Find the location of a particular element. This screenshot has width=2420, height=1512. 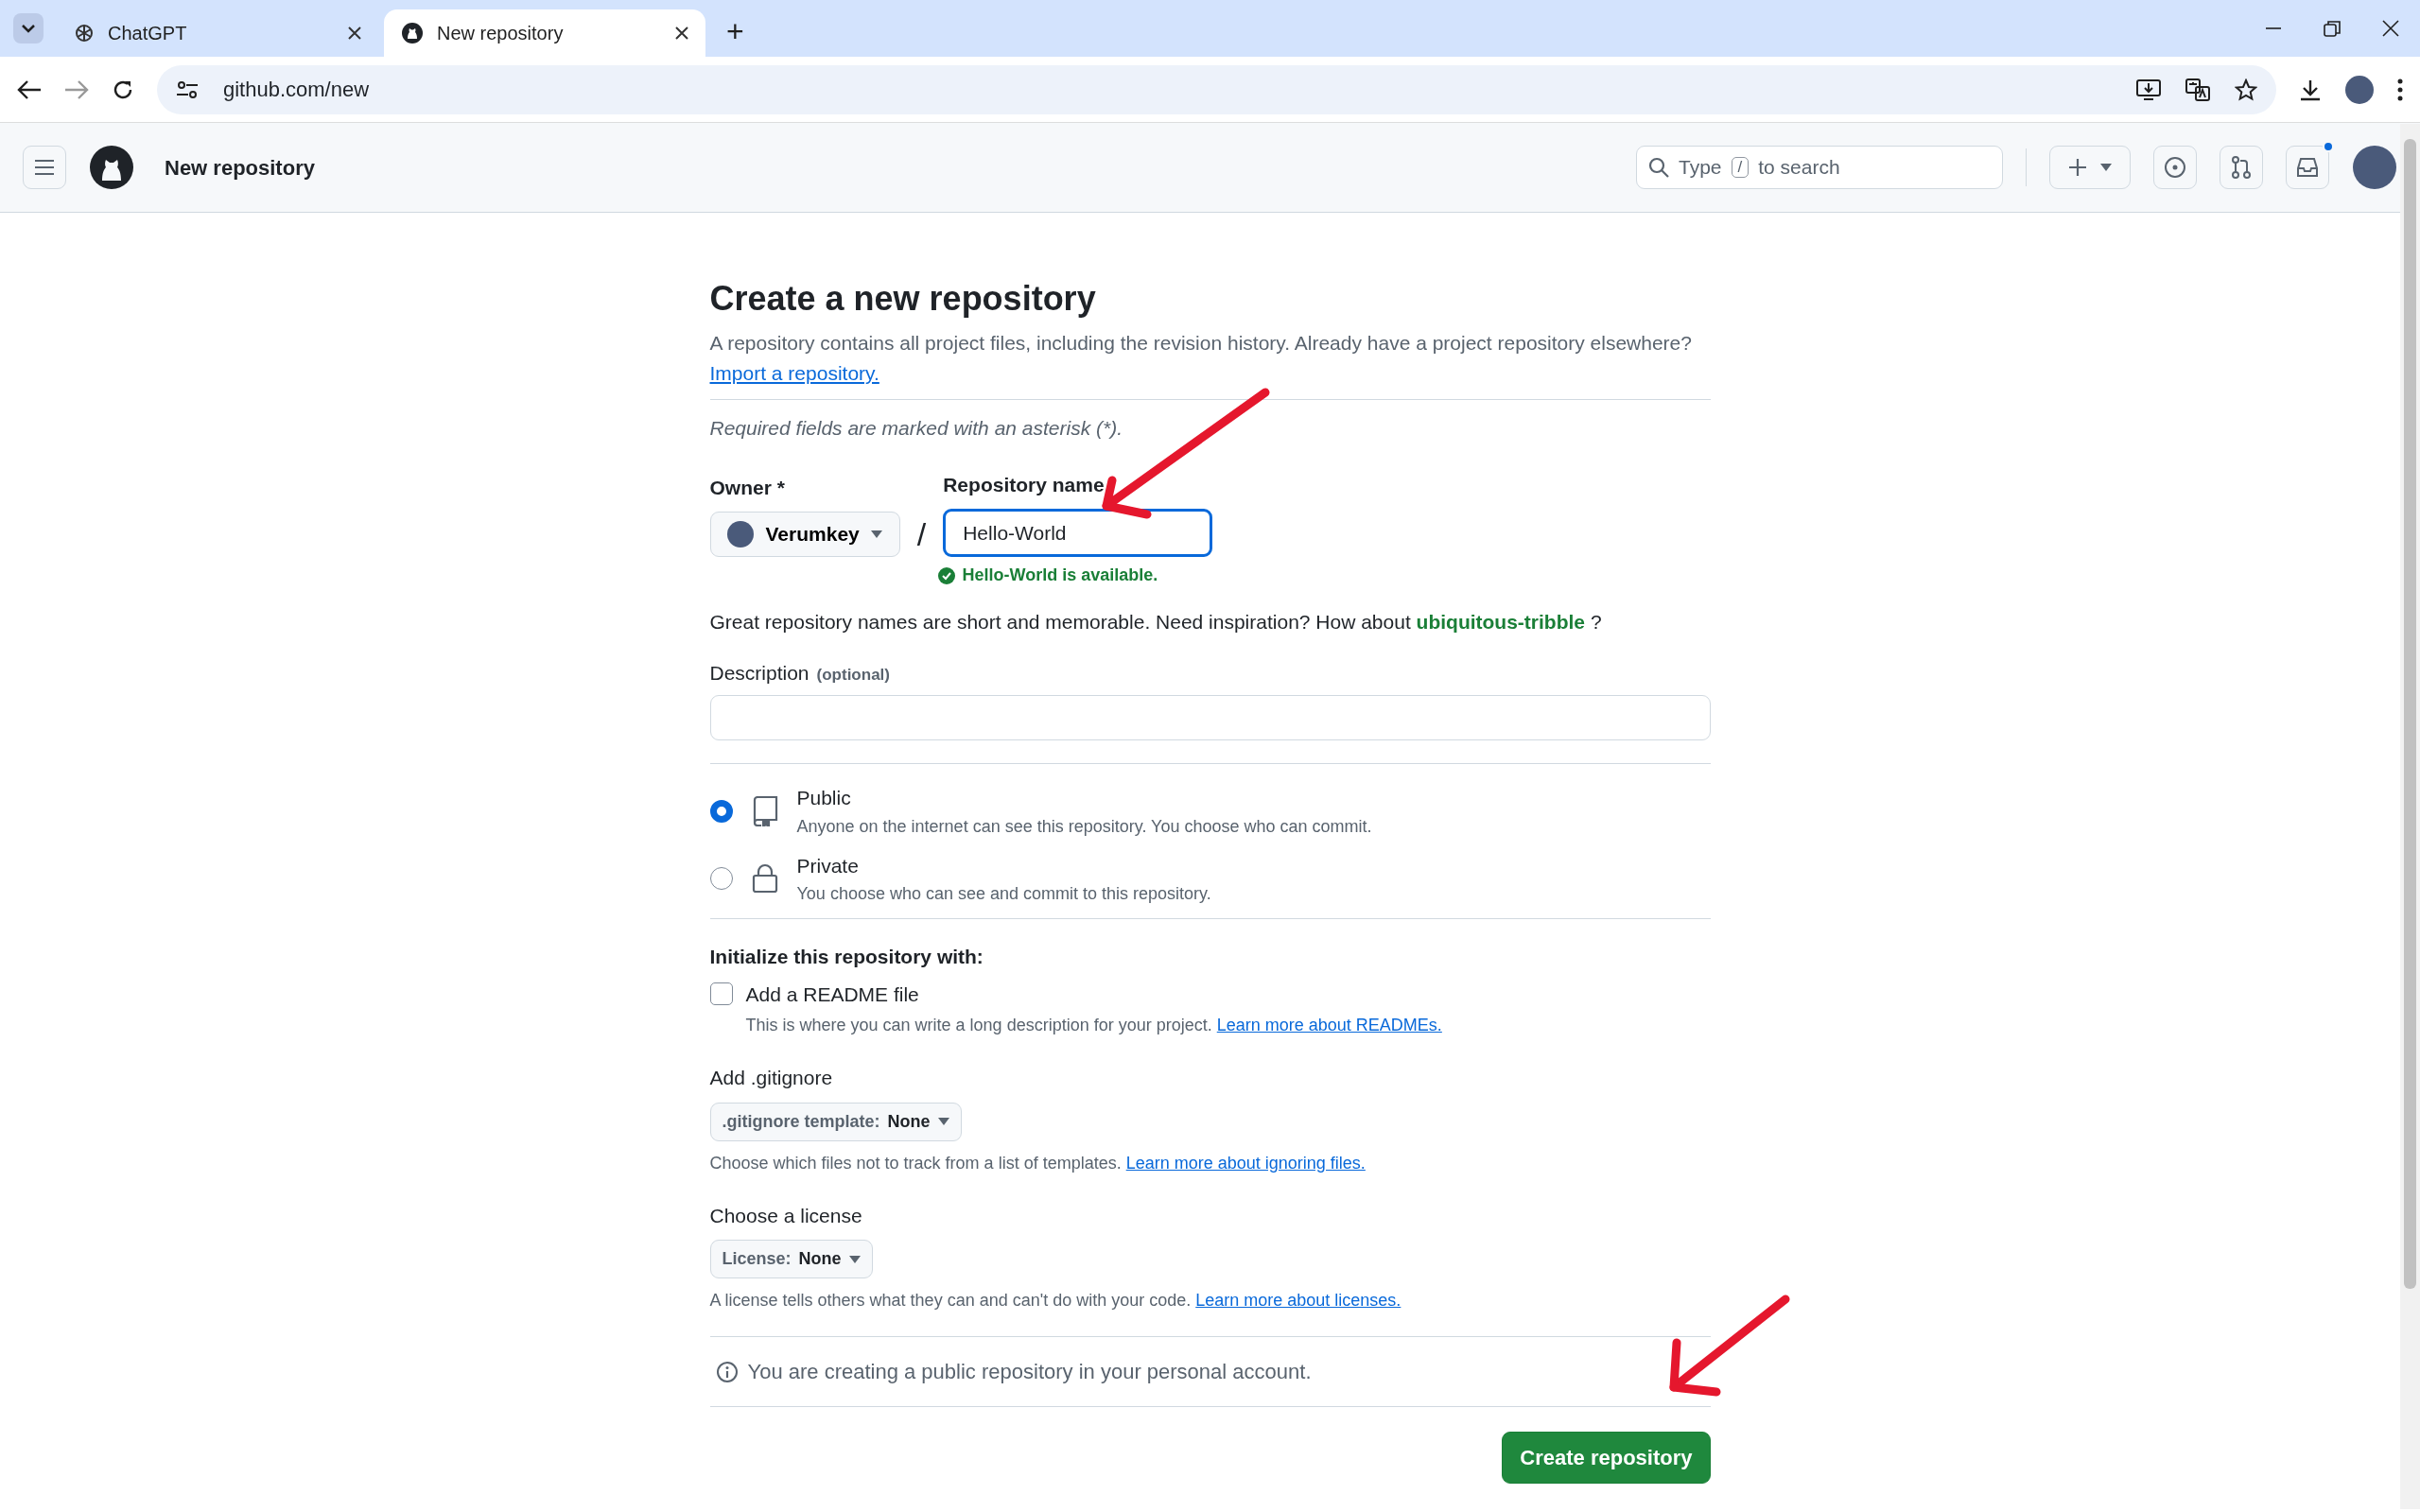

search-icon is located at coordinates (1658, 167).